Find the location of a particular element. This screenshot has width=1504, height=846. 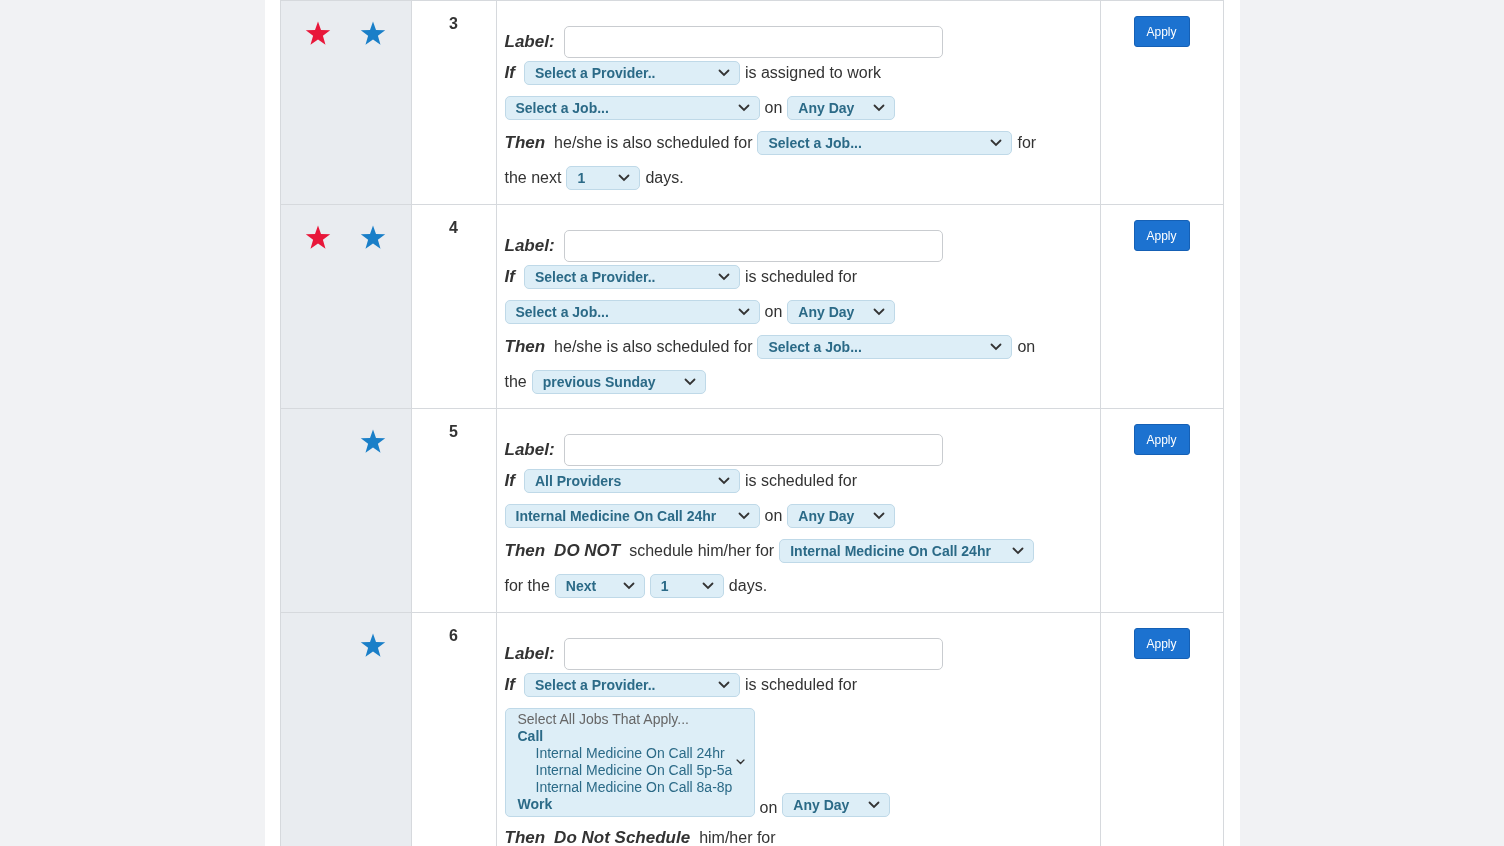

rule-text: for the is located at coordinates (527, 586).